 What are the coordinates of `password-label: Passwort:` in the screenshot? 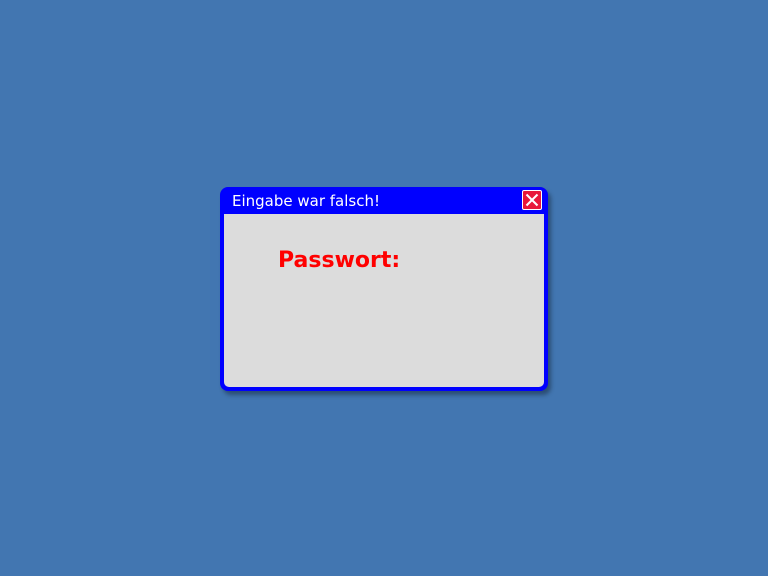 It's located at (339, 260).